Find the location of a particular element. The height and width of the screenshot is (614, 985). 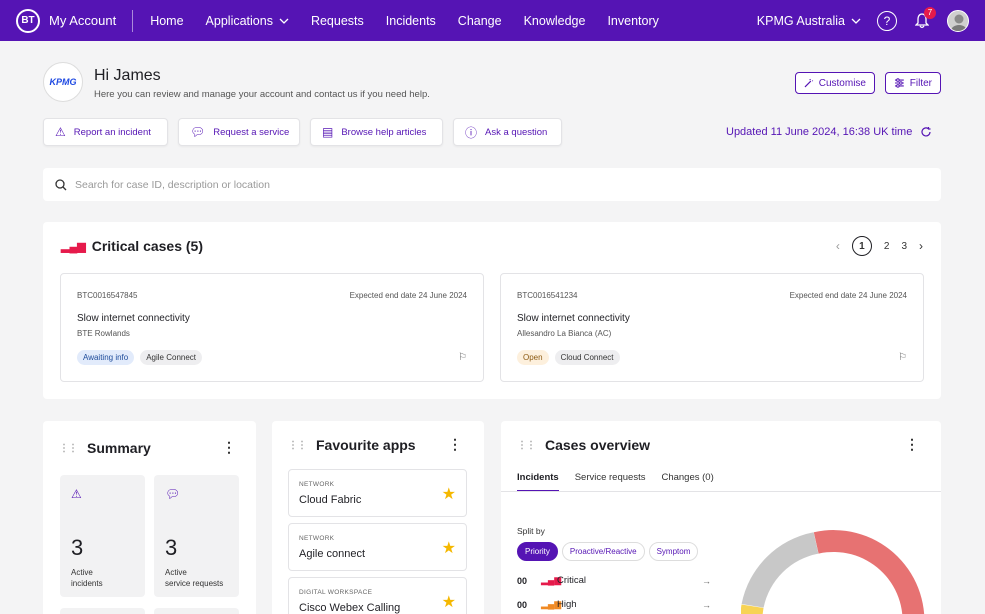

wand-icon is located at coordinates (809, 83).